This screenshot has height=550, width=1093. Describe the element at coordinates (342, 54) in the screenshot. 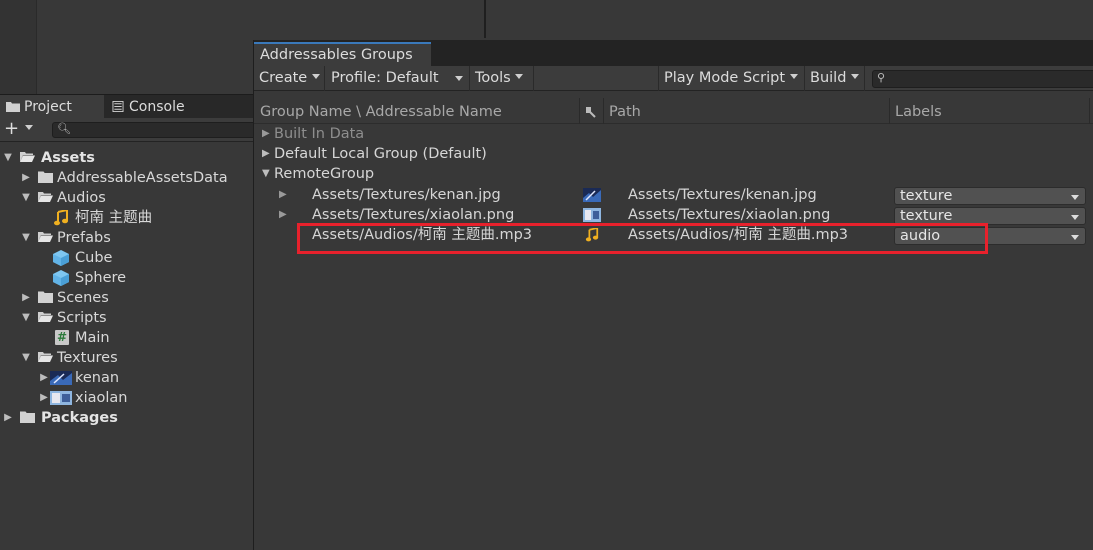

I see `tab-addressables-groups: Addressables Groups` at that location.